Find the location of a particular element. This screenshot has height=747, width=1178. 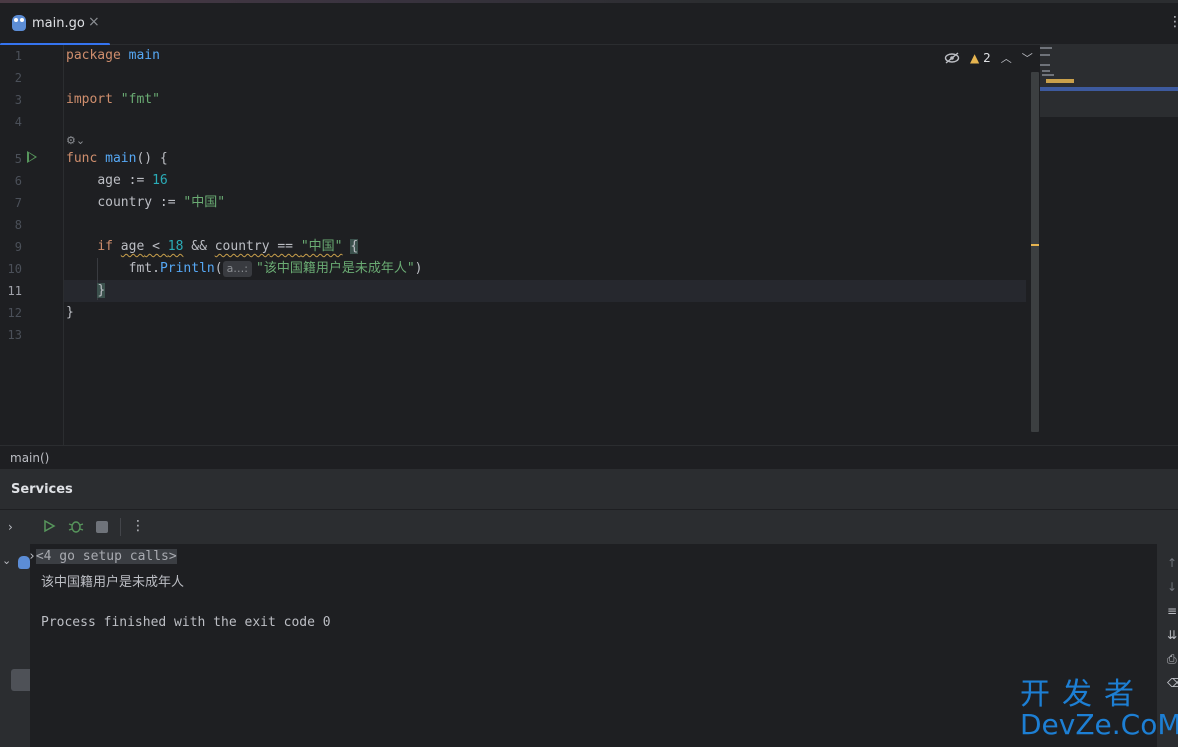

parameter-hint: a…: is located at coordinates (237, 269).